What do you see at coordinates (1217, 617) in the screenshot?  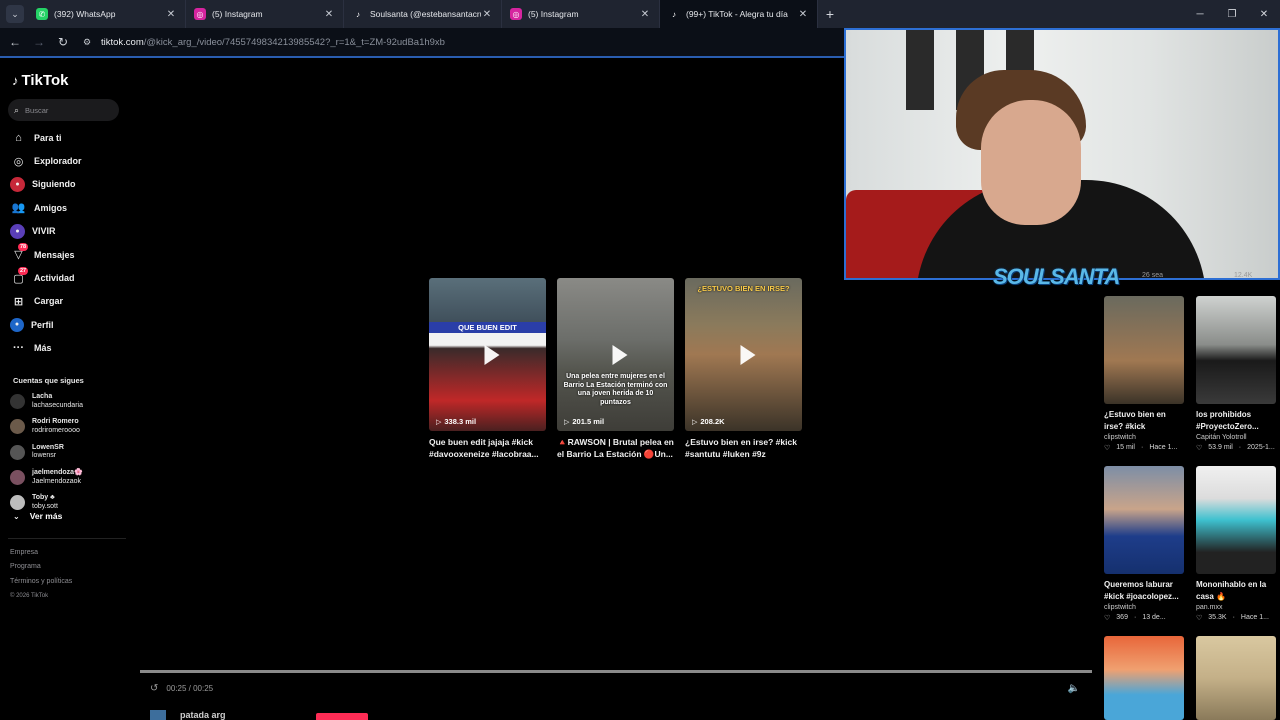 I see `like-count: 35.3K` at bounding box center [1217, 617].